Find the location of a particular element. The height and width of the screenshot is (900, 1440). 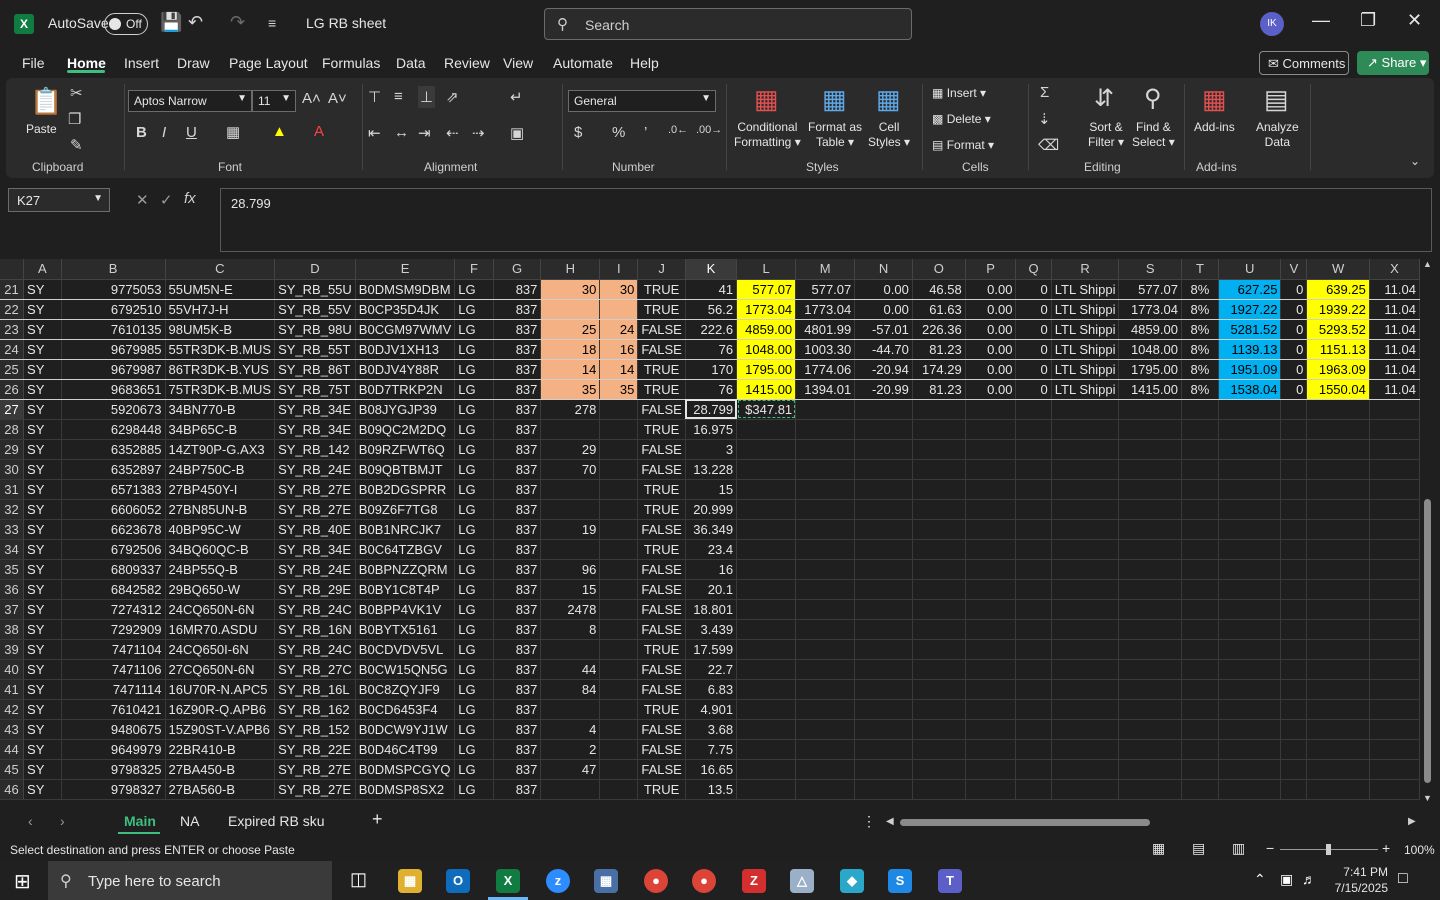

cell-h26: 35 is located at coordinates (570, 389).